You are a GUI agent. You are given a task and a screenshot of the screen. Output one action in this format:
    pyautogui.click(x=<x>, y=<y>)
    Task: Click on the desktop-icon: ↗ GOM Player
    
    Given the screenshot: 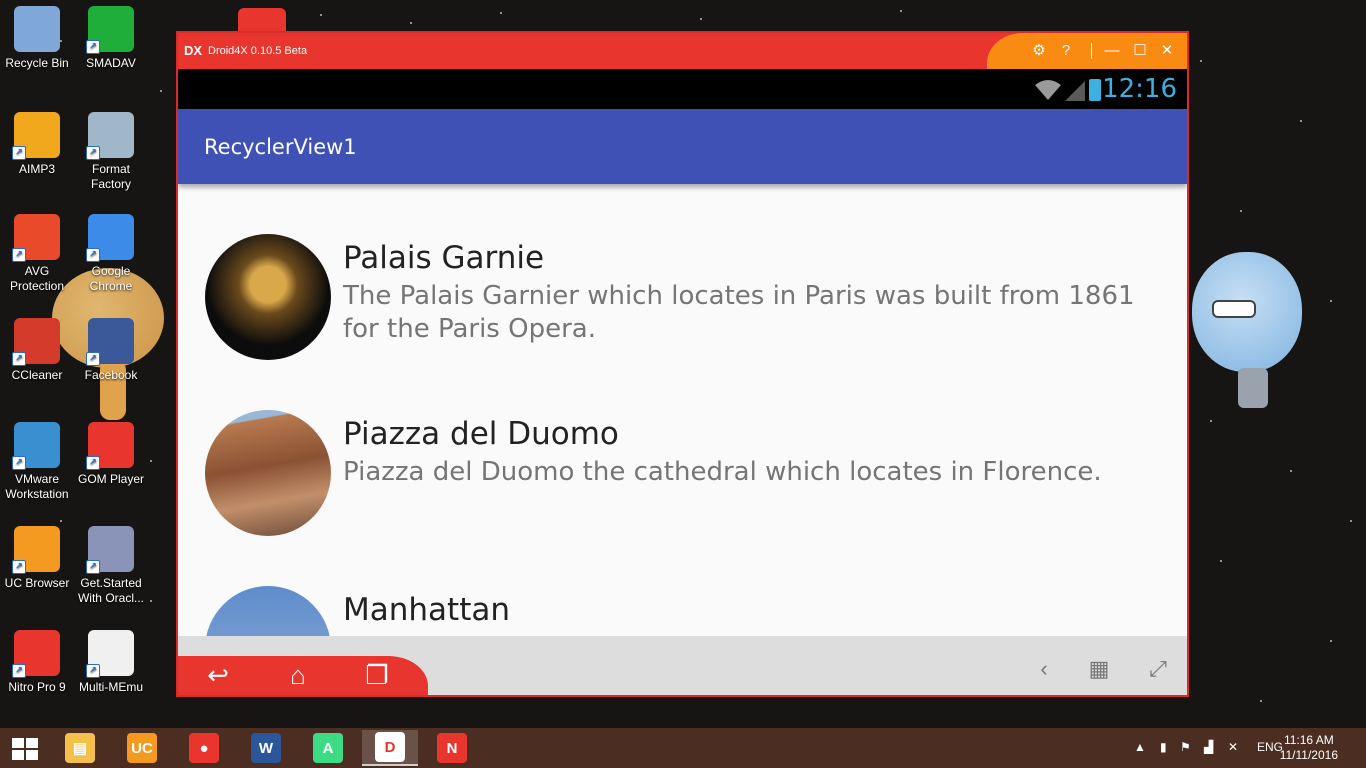 What is the action you would take?
    pyautogui.click(x=111, y=454)
    